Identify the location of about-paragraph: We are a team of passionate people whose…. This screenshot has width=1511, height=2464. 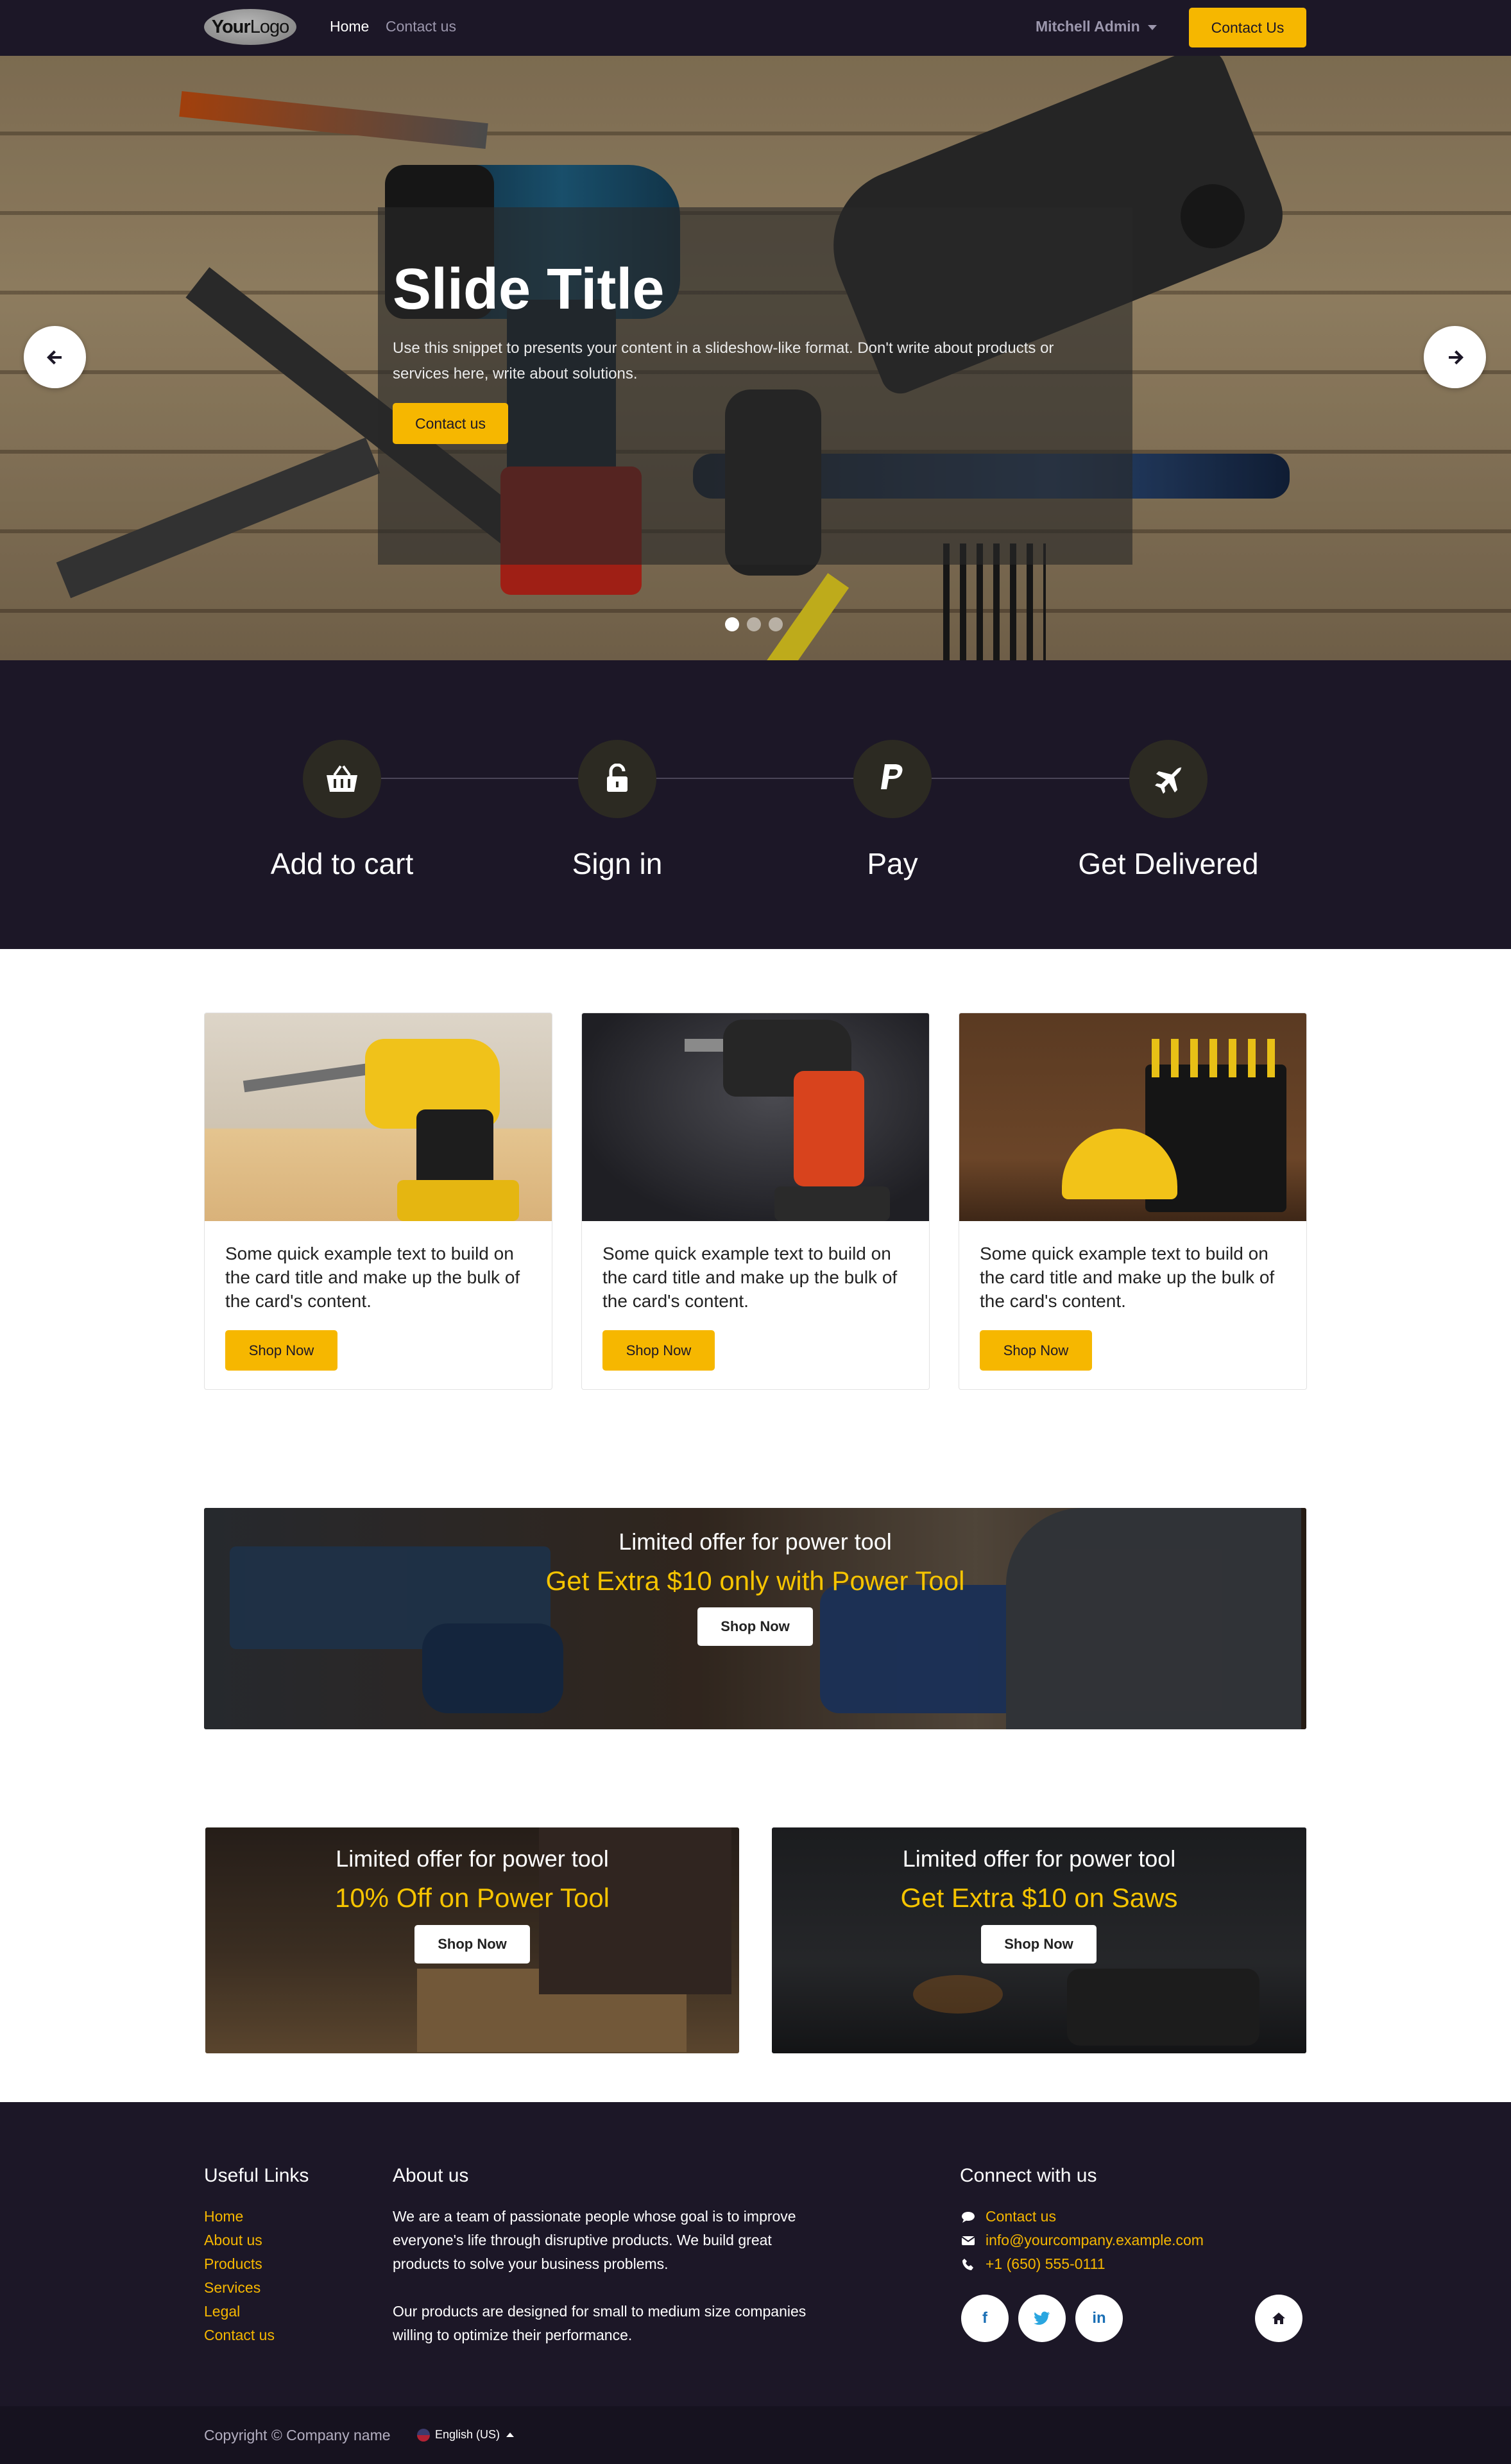
(594, 2240).